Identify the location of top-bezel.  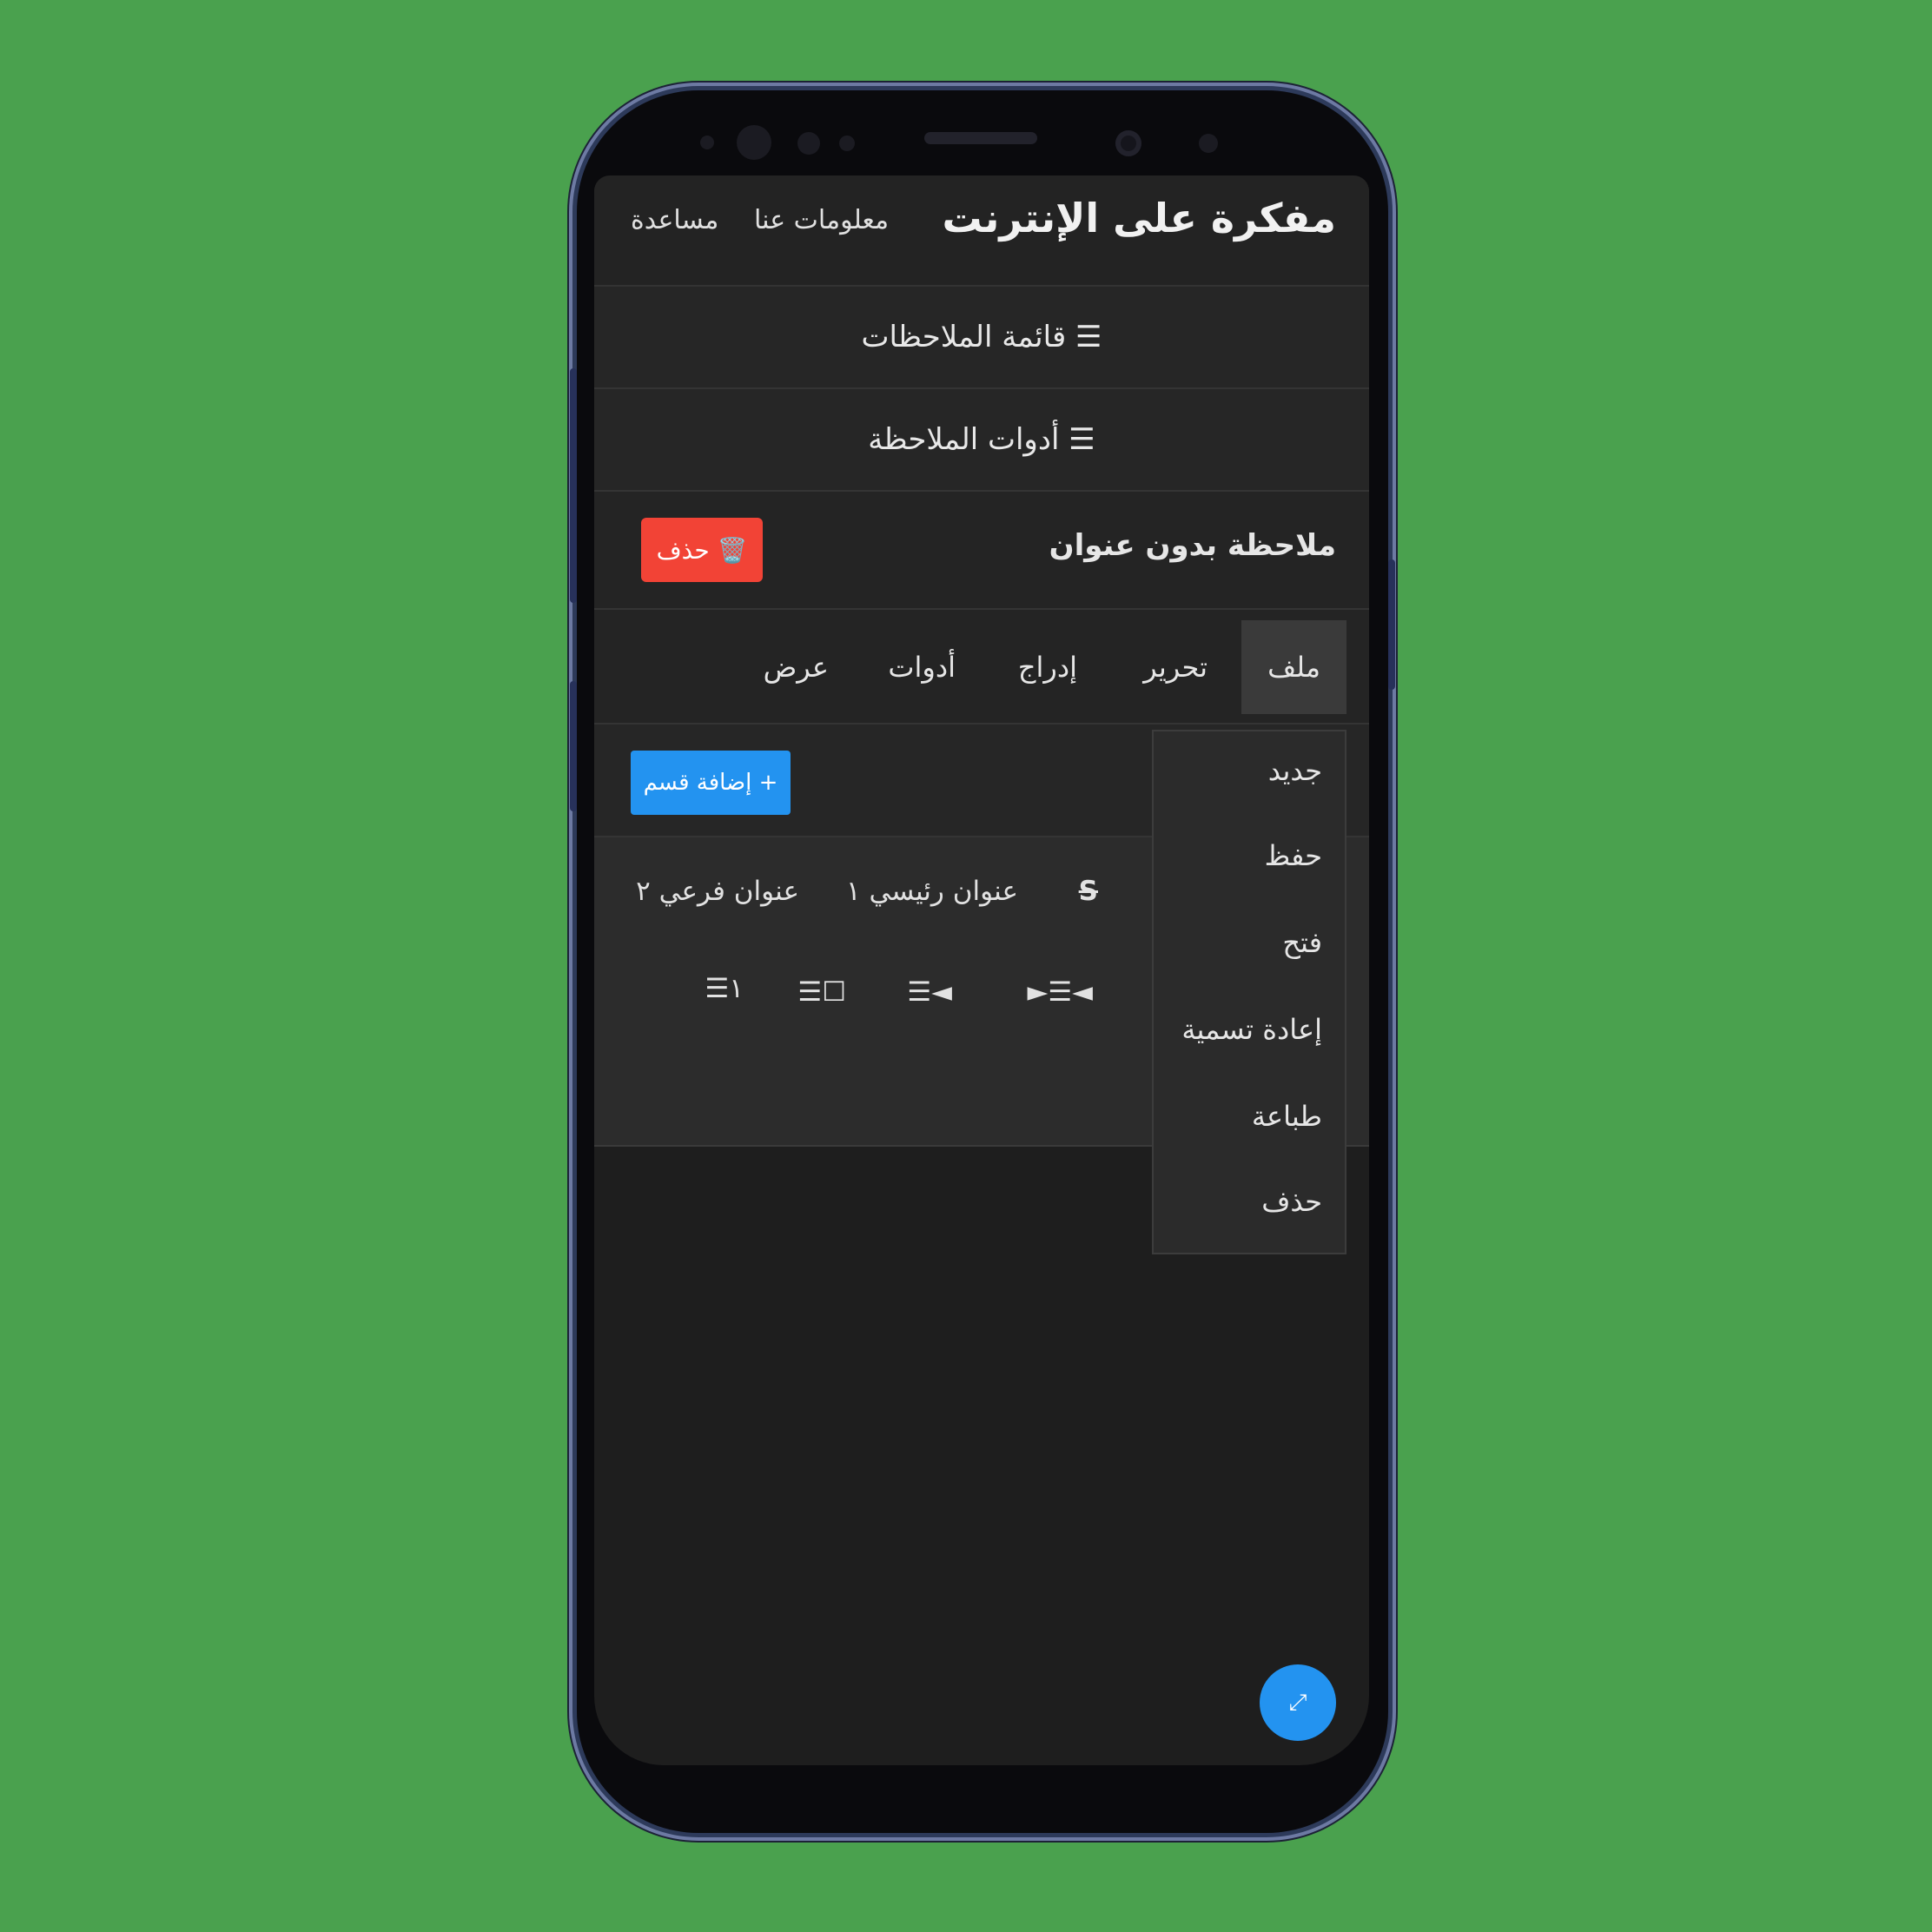
(983, 134).